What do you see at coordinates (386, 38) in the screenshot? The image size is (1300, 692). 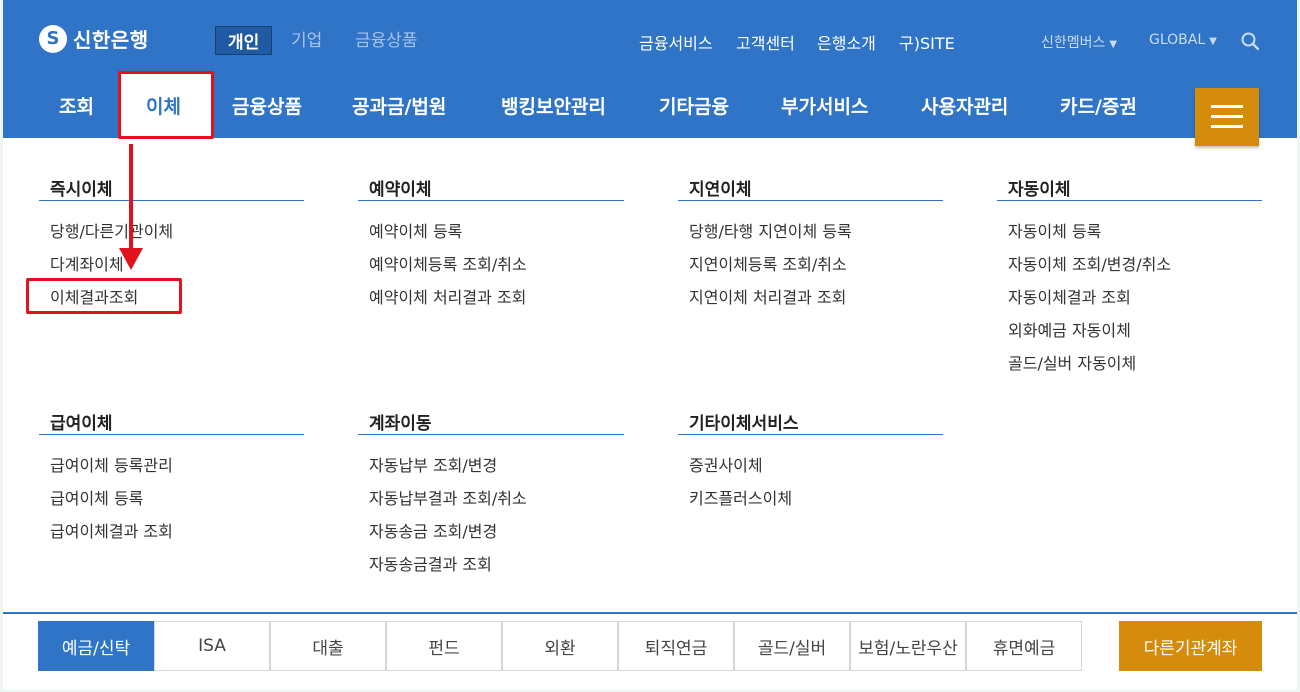 I see `segment-products: 금융상품` at bounding box center [386, 38].